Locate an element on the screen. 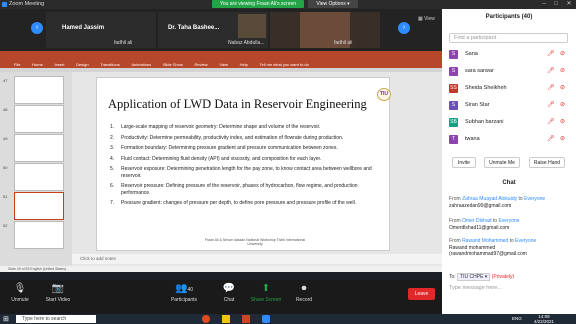 Image resolution: width=576 pixels, height=324 pixels. ppt-tab: Insert is located at coordinates (59, 64).